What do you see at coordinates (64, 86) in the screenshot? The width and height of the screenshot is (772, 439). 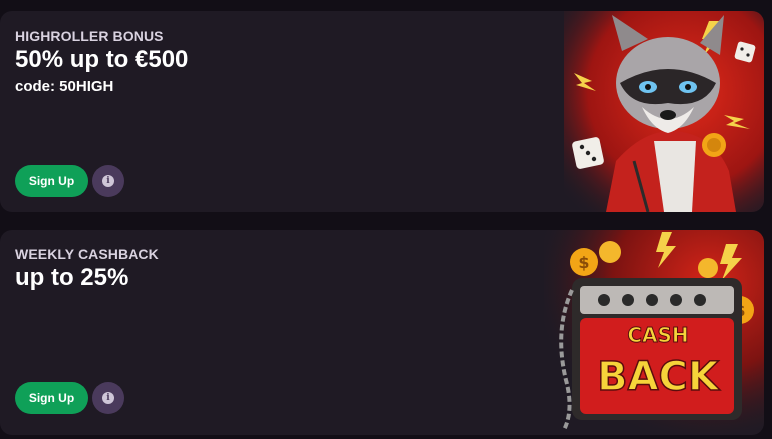 I see `promo-code: code: 50HIGH` at bounding box center [64, 86].